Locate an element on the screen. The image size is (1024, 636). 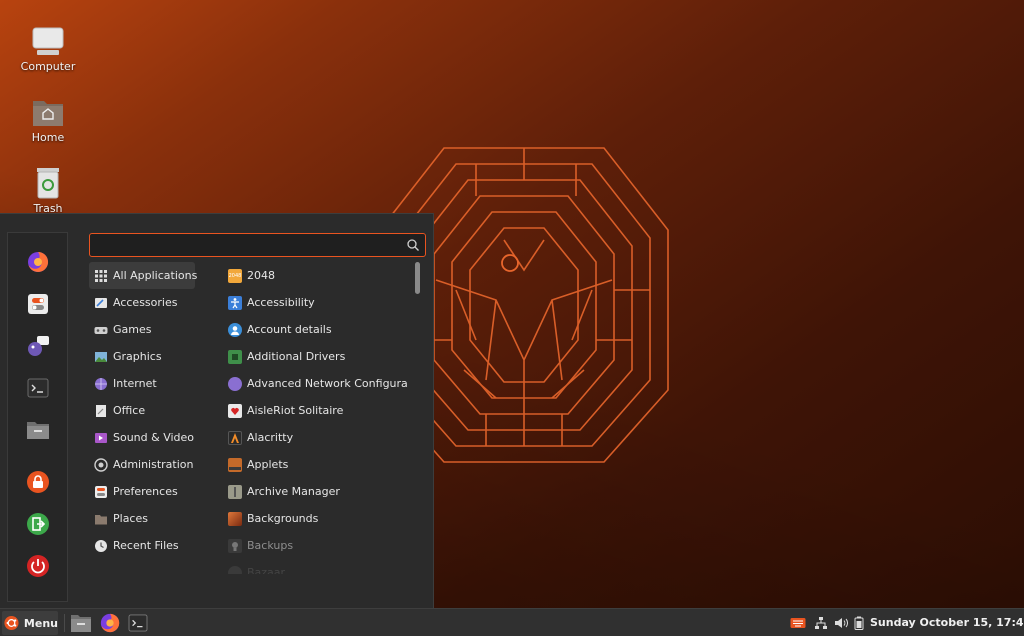
taskbar-launcher-terminal is located at coordinates (138, 623).